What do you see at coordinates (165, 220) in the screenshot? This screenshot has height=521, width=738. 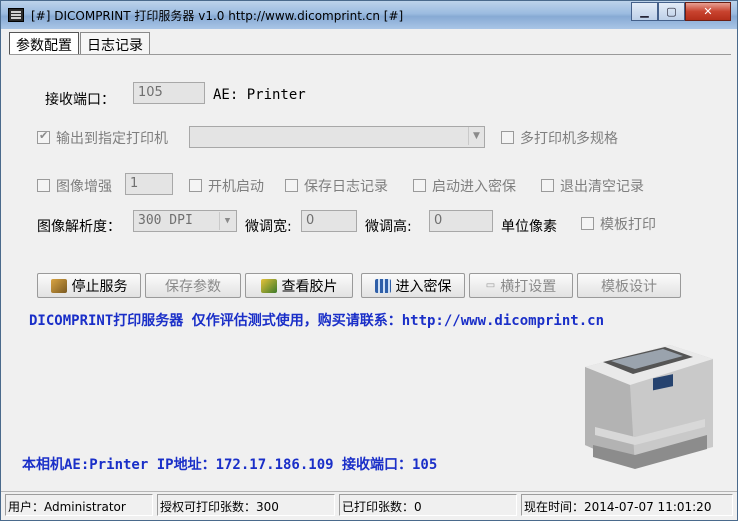 I see `resolution-value: 300 DPI` at bounding box center [165, 220].